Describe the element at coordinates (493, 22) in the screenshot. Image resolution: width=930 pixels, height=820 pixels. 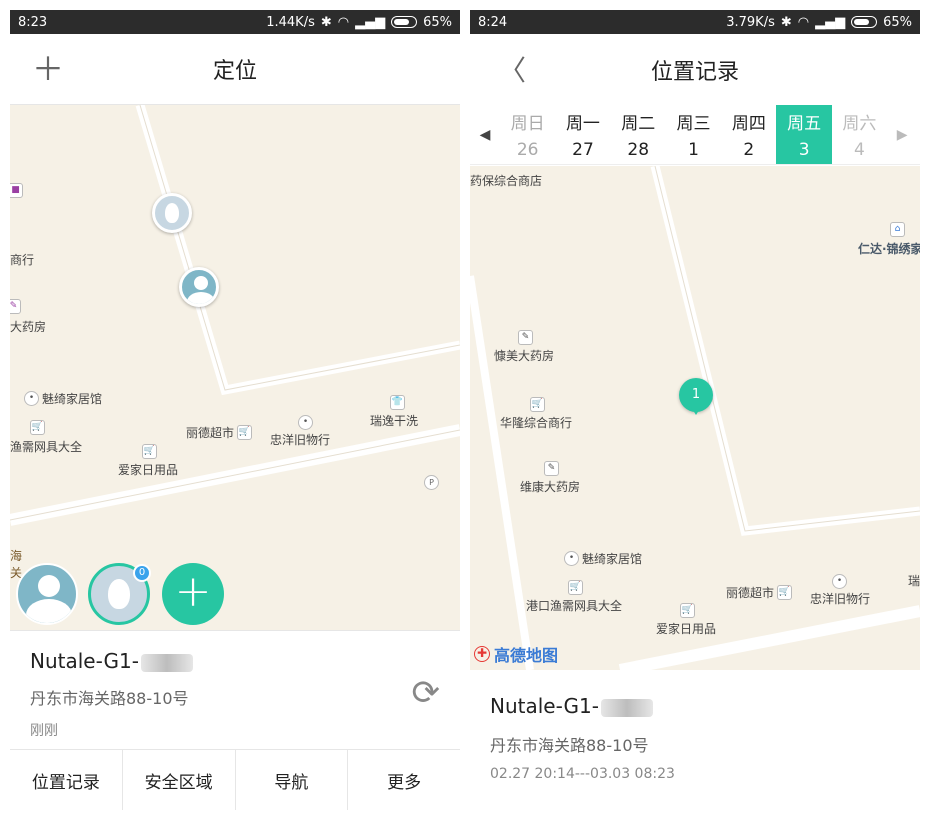
I see `status-time: 8:24` at that location.